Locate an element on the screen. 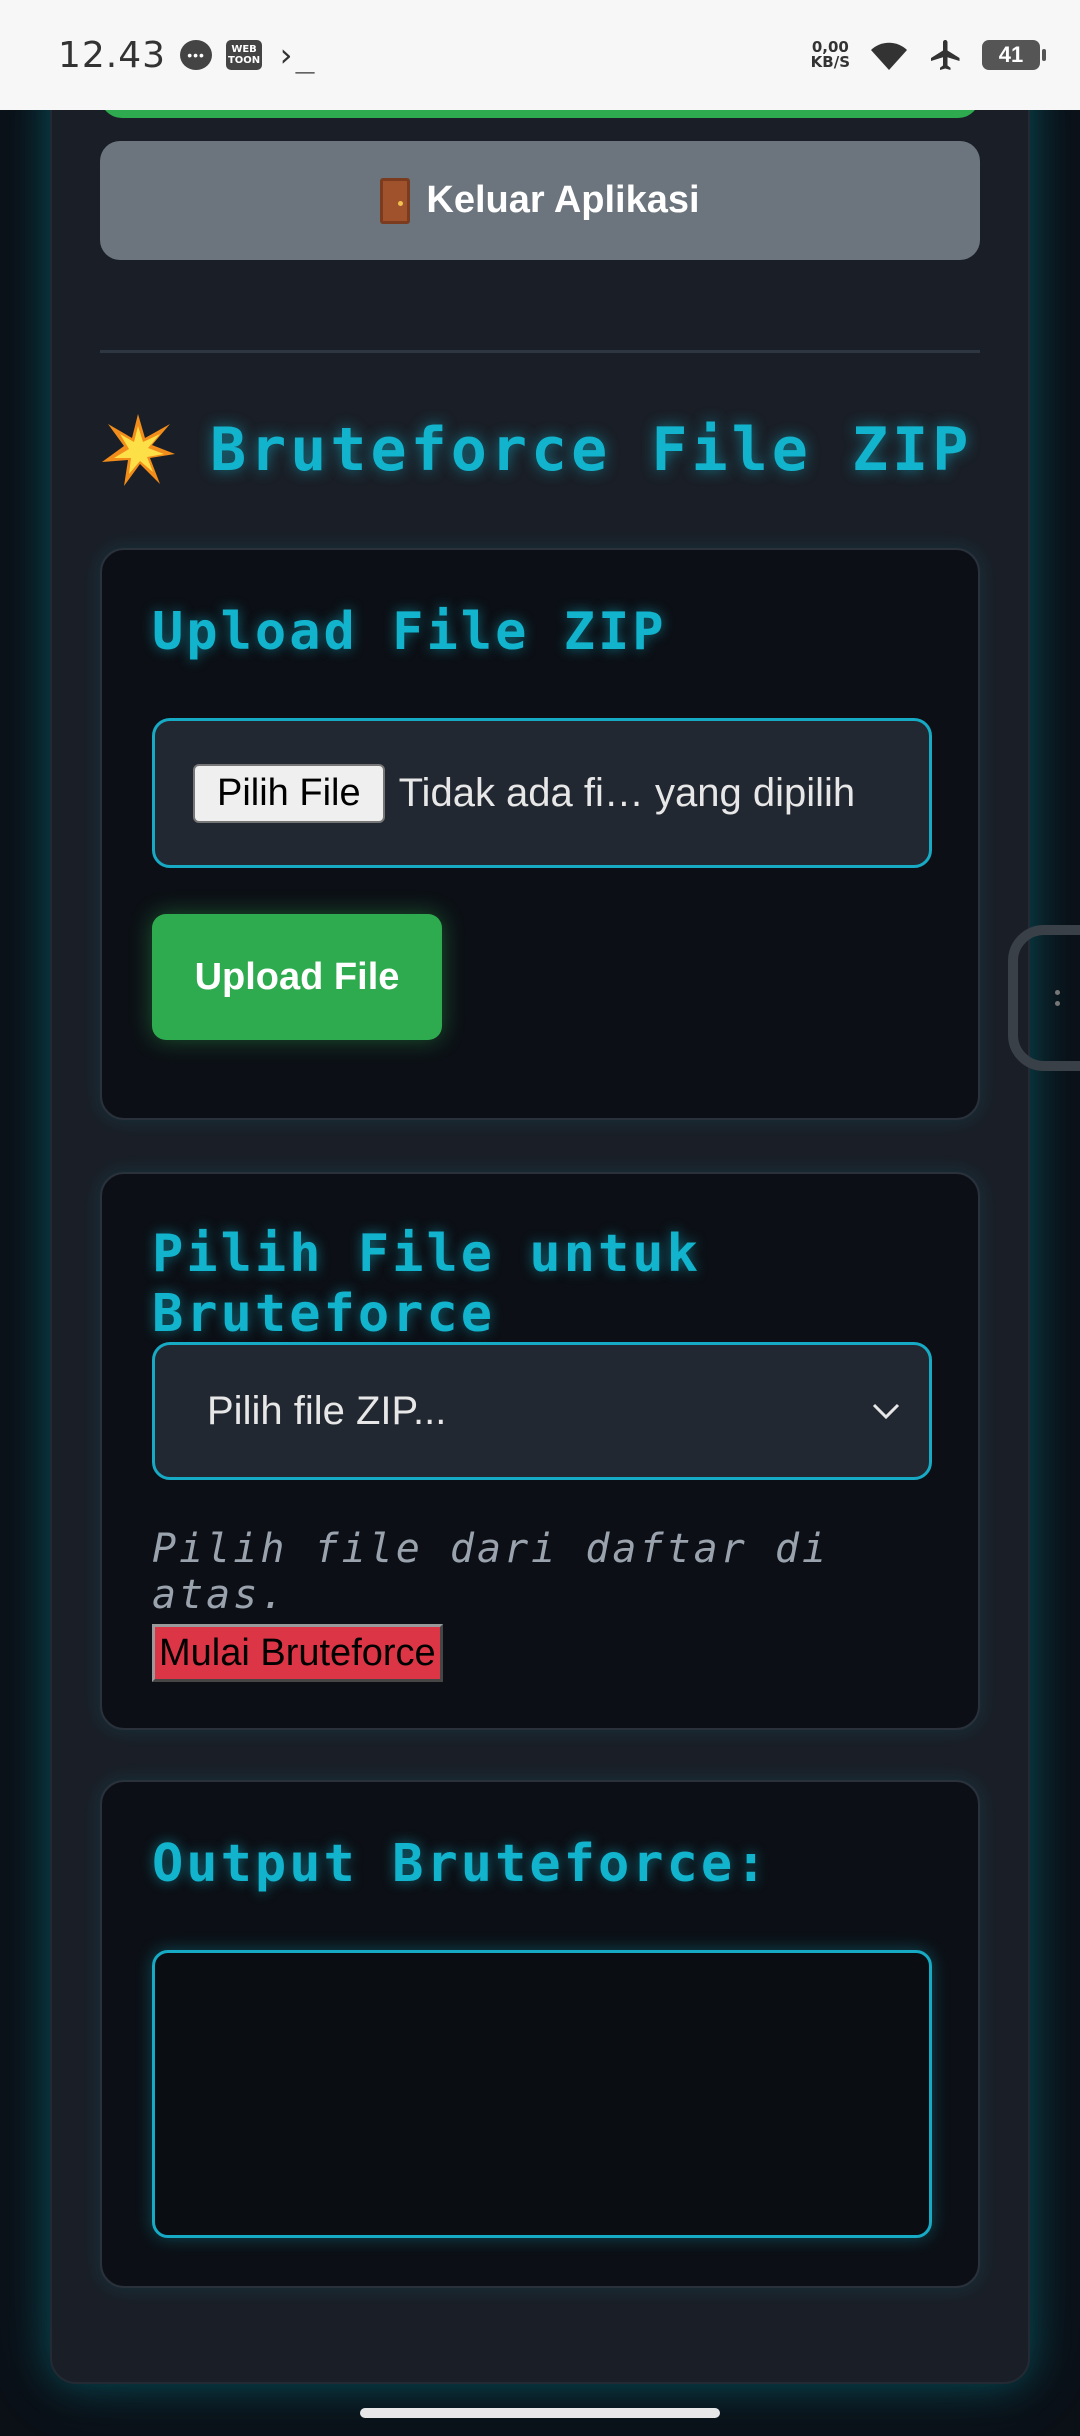  collision-burst-icon is located at coordinates (138, 450).